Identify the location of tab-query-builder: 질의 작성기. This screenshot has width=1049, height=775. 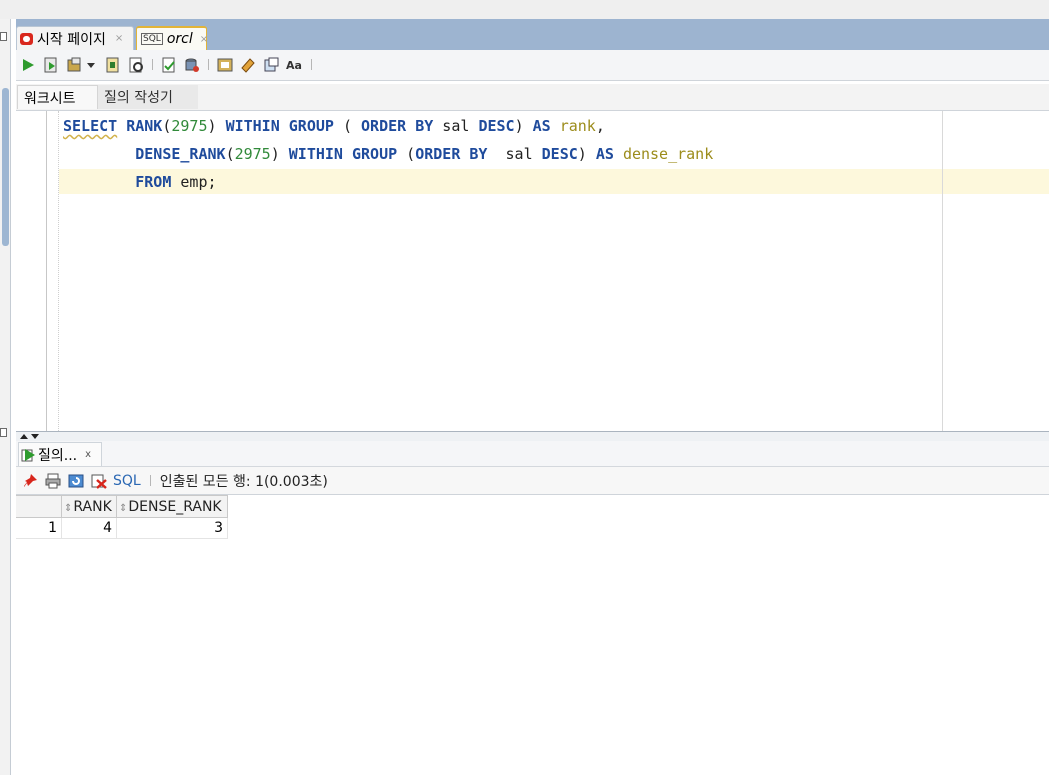
(148, 97).